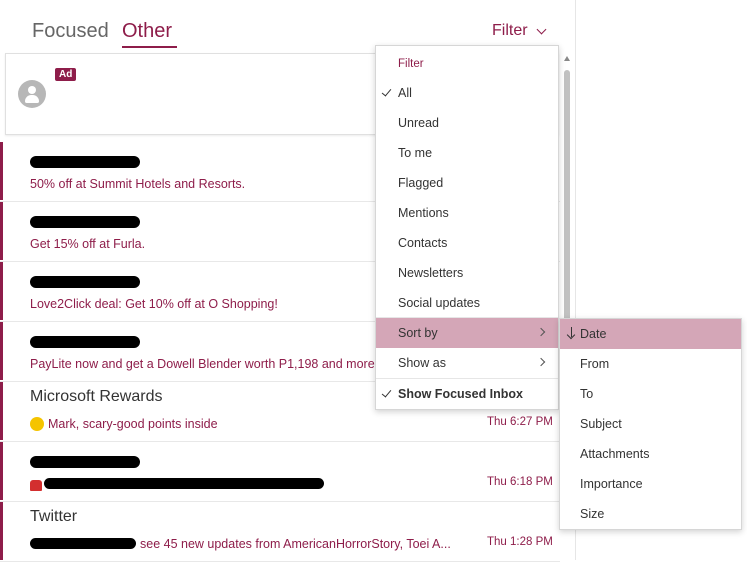  What do you see at coordinates (467, 183) in the screenshot?
I see `filter-item-flagged: Flagged` at bounding box center [467, 183].